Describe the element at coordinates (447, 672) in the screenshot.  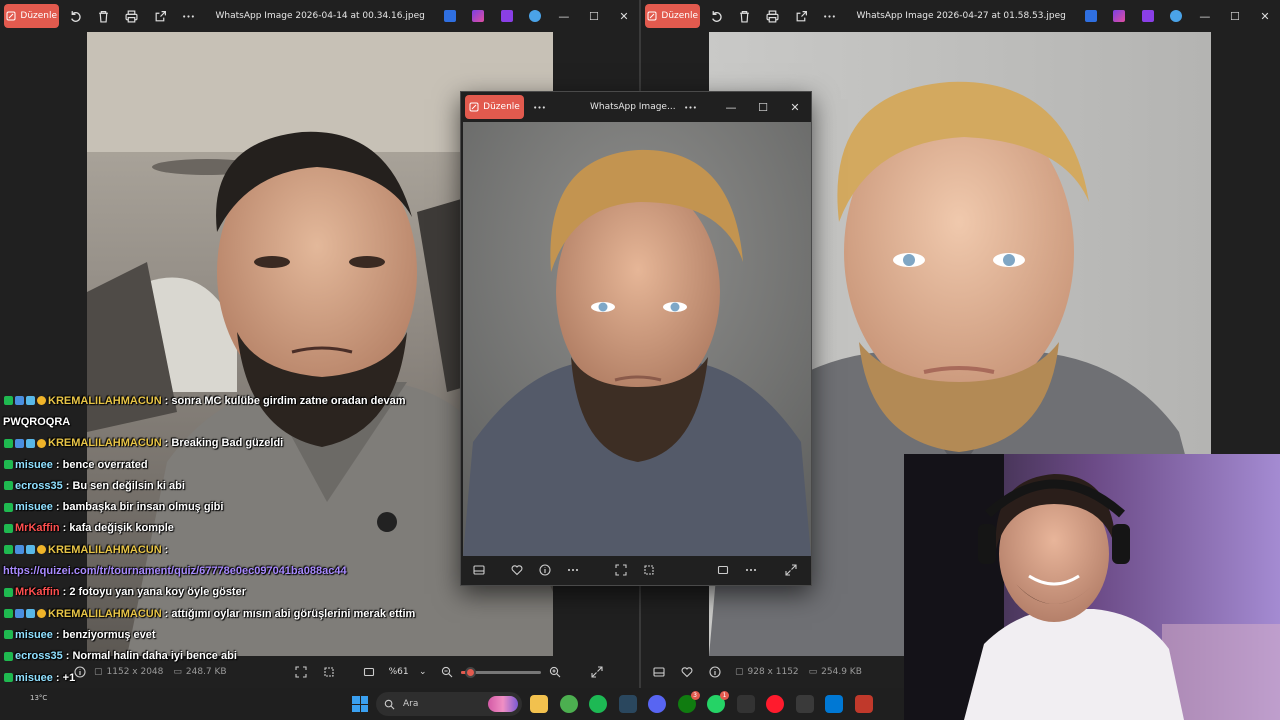
I see `zoom-out-icon` at that location.